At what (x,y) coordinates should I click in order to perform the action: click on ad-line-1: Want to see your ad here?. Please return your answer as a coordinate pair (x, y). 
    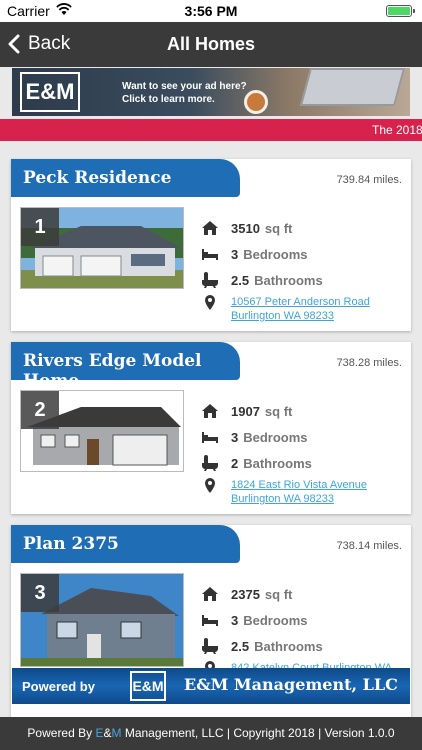
    Looking at the image, I should click on (184, 86).